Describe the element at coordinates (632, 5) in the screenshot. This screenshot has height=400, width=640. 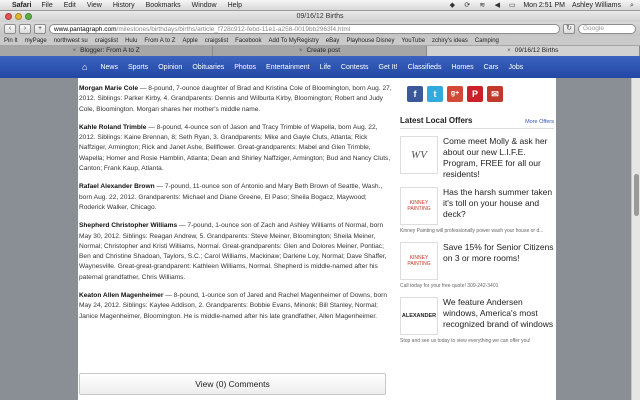
I see `search-icon: ⌕` at that location.